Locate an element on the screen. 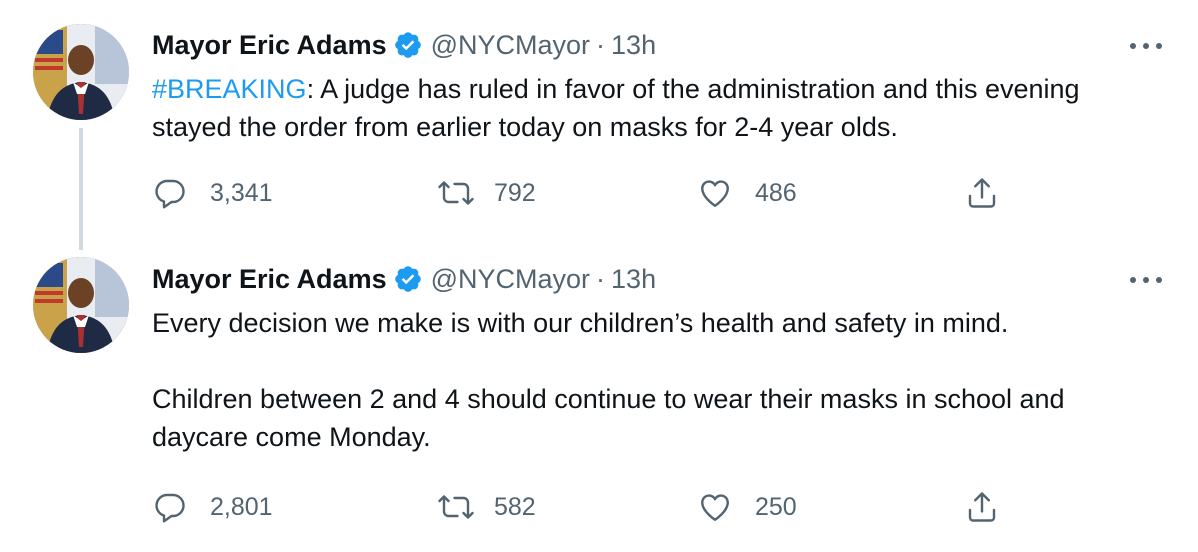 This screenshot has height=552, width=1198. reply-button: 3,341 is located at coordinates (212, 193).